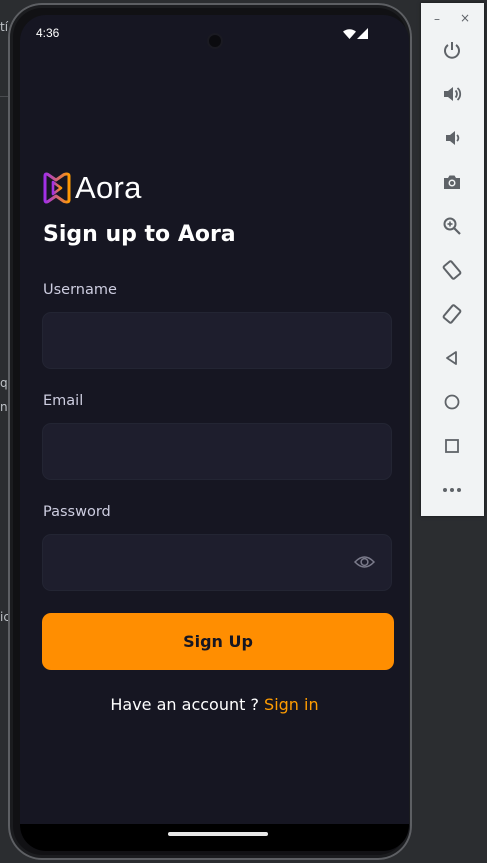  What do you see at coordinates (48, 33) in the screenshot?
I see `status-time: 4:36` at bounding box center [48, 33].